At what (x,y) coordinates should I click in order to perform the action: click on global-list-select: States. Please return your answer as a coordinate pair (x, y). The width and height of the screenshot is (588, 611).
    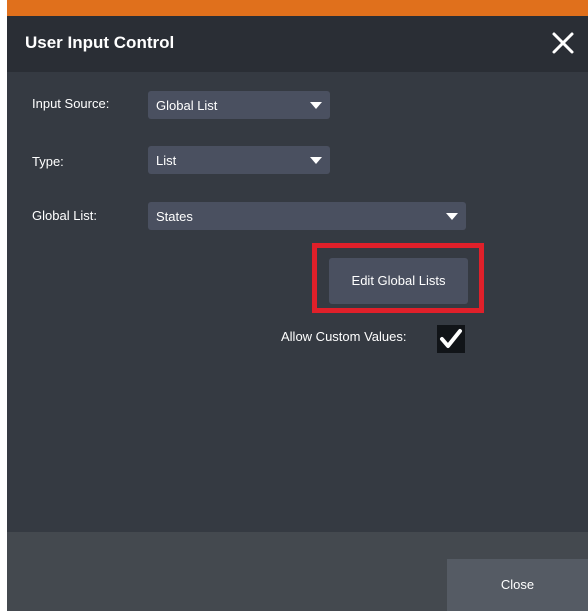
    Looking at the image, I should click on (307, 216).